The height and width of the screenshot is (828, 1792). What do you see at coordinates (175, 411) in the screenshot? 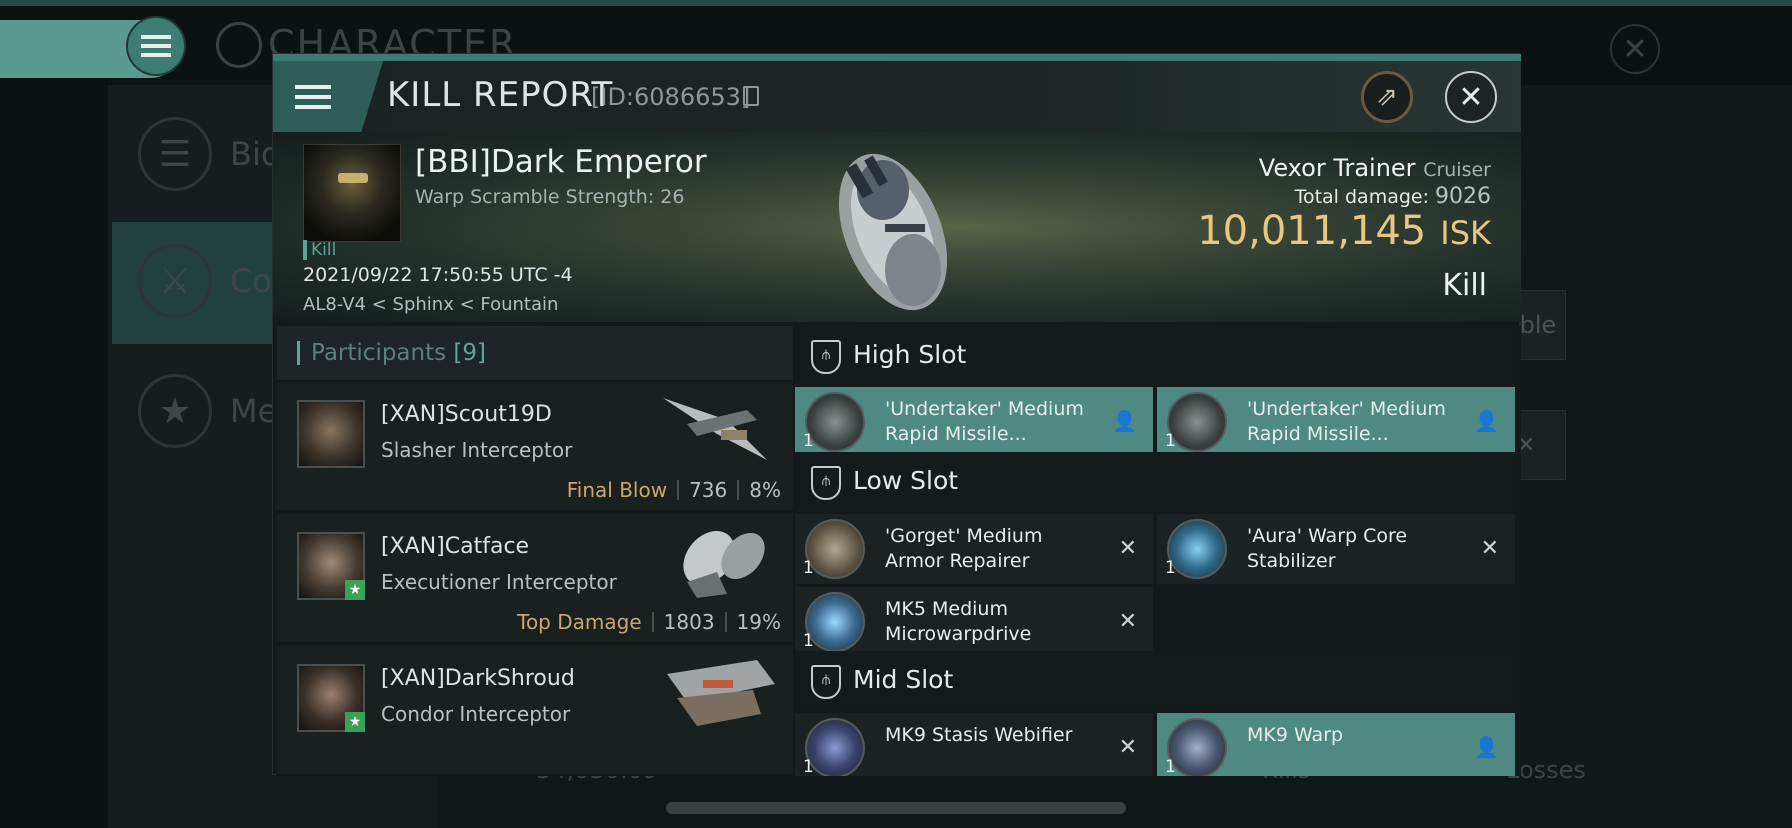
I see `star-badge-icon: ★` at bounding box center [175, 411].